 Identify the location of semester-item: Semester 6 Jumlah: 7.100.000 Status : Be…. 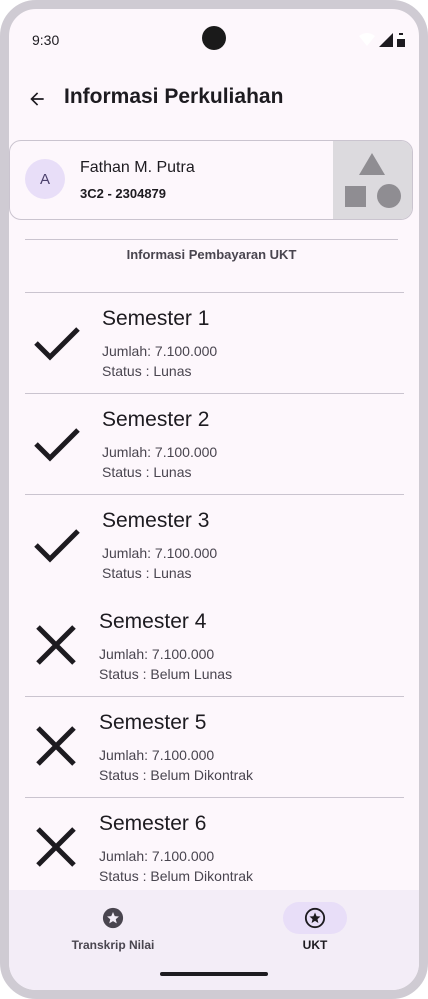
(214, 848).